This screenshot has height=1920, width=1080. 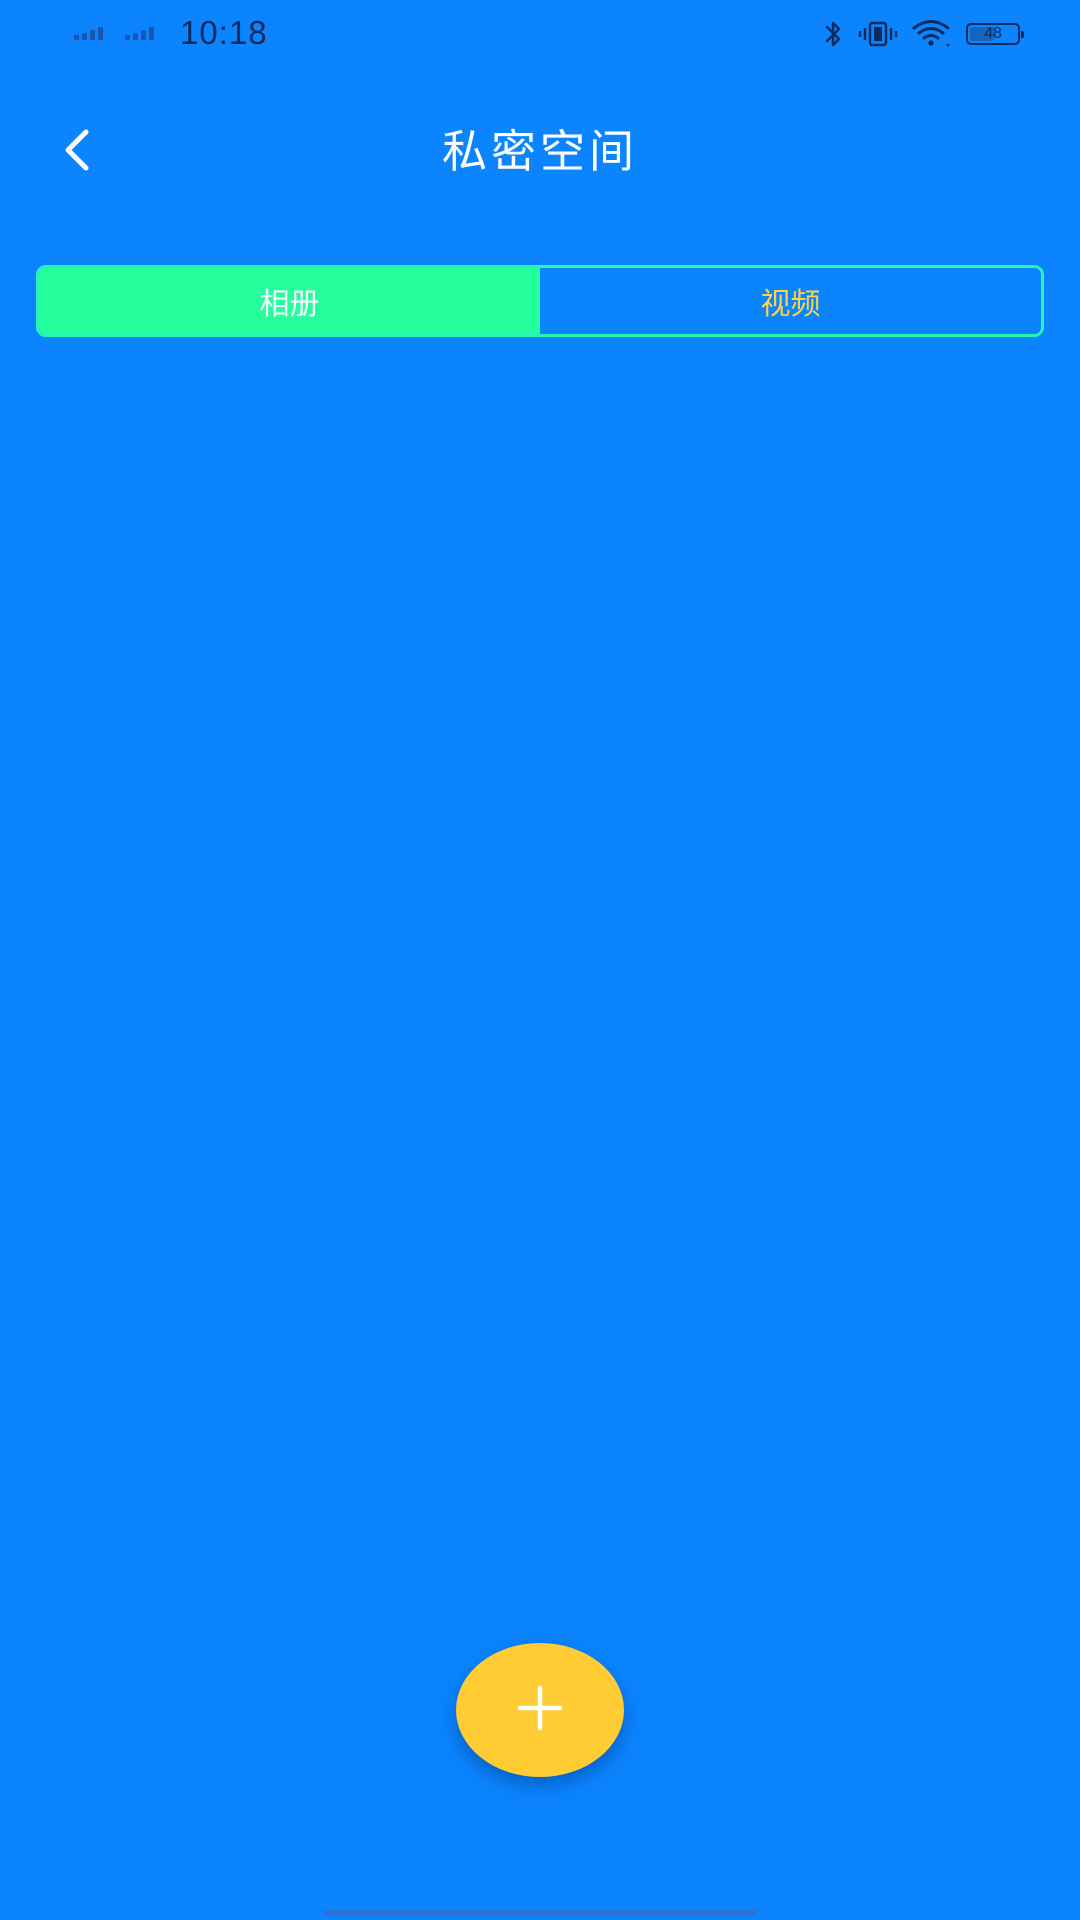 I want to click on plus-icon, so click(x=540, y=1710).